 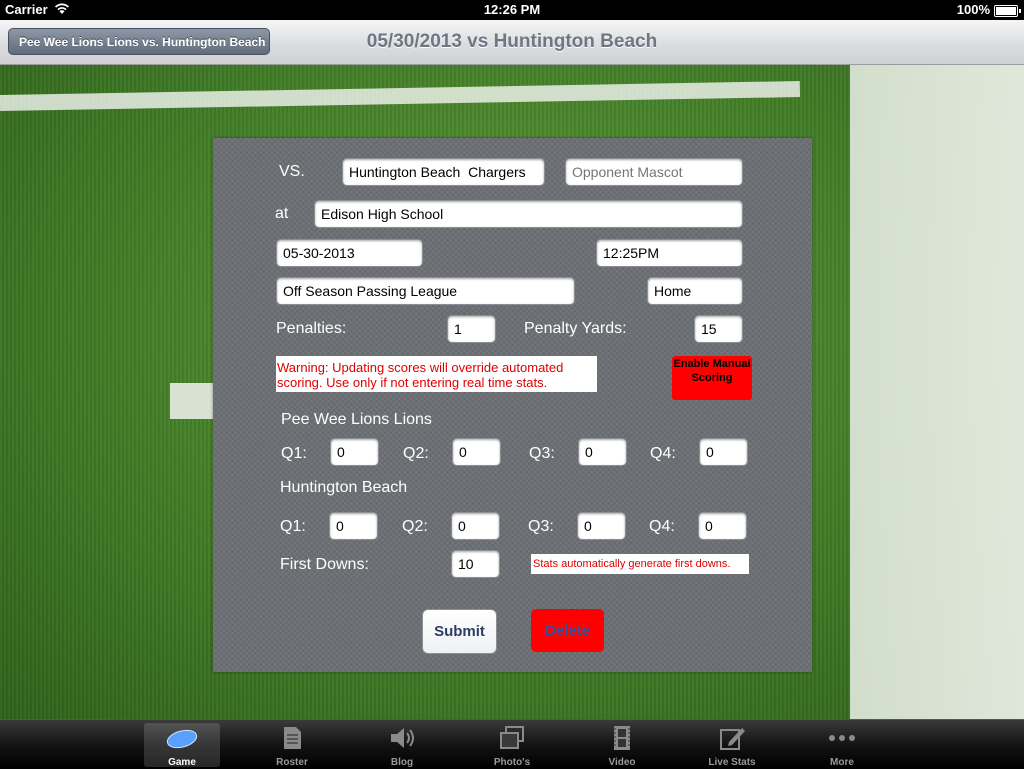 I want to click on home-q3-label: Q3:, so click(x=542, y=453).